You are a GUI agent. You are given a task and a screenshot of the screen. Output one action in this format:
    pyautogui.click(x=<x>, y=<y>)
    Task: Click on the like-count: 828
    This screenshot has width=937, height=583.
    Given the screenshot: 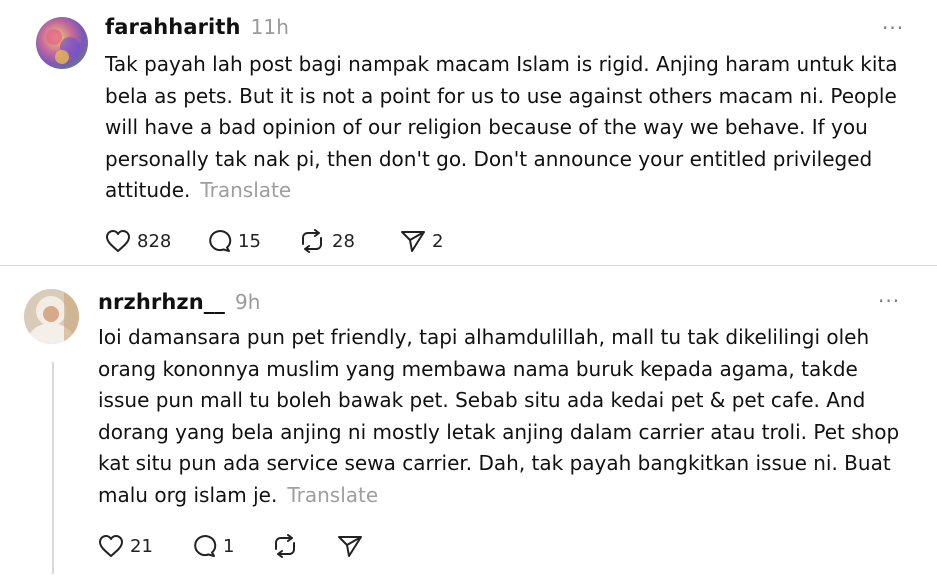 What is the action you would take?
    pyautogui.click(x=154, y=241)
    